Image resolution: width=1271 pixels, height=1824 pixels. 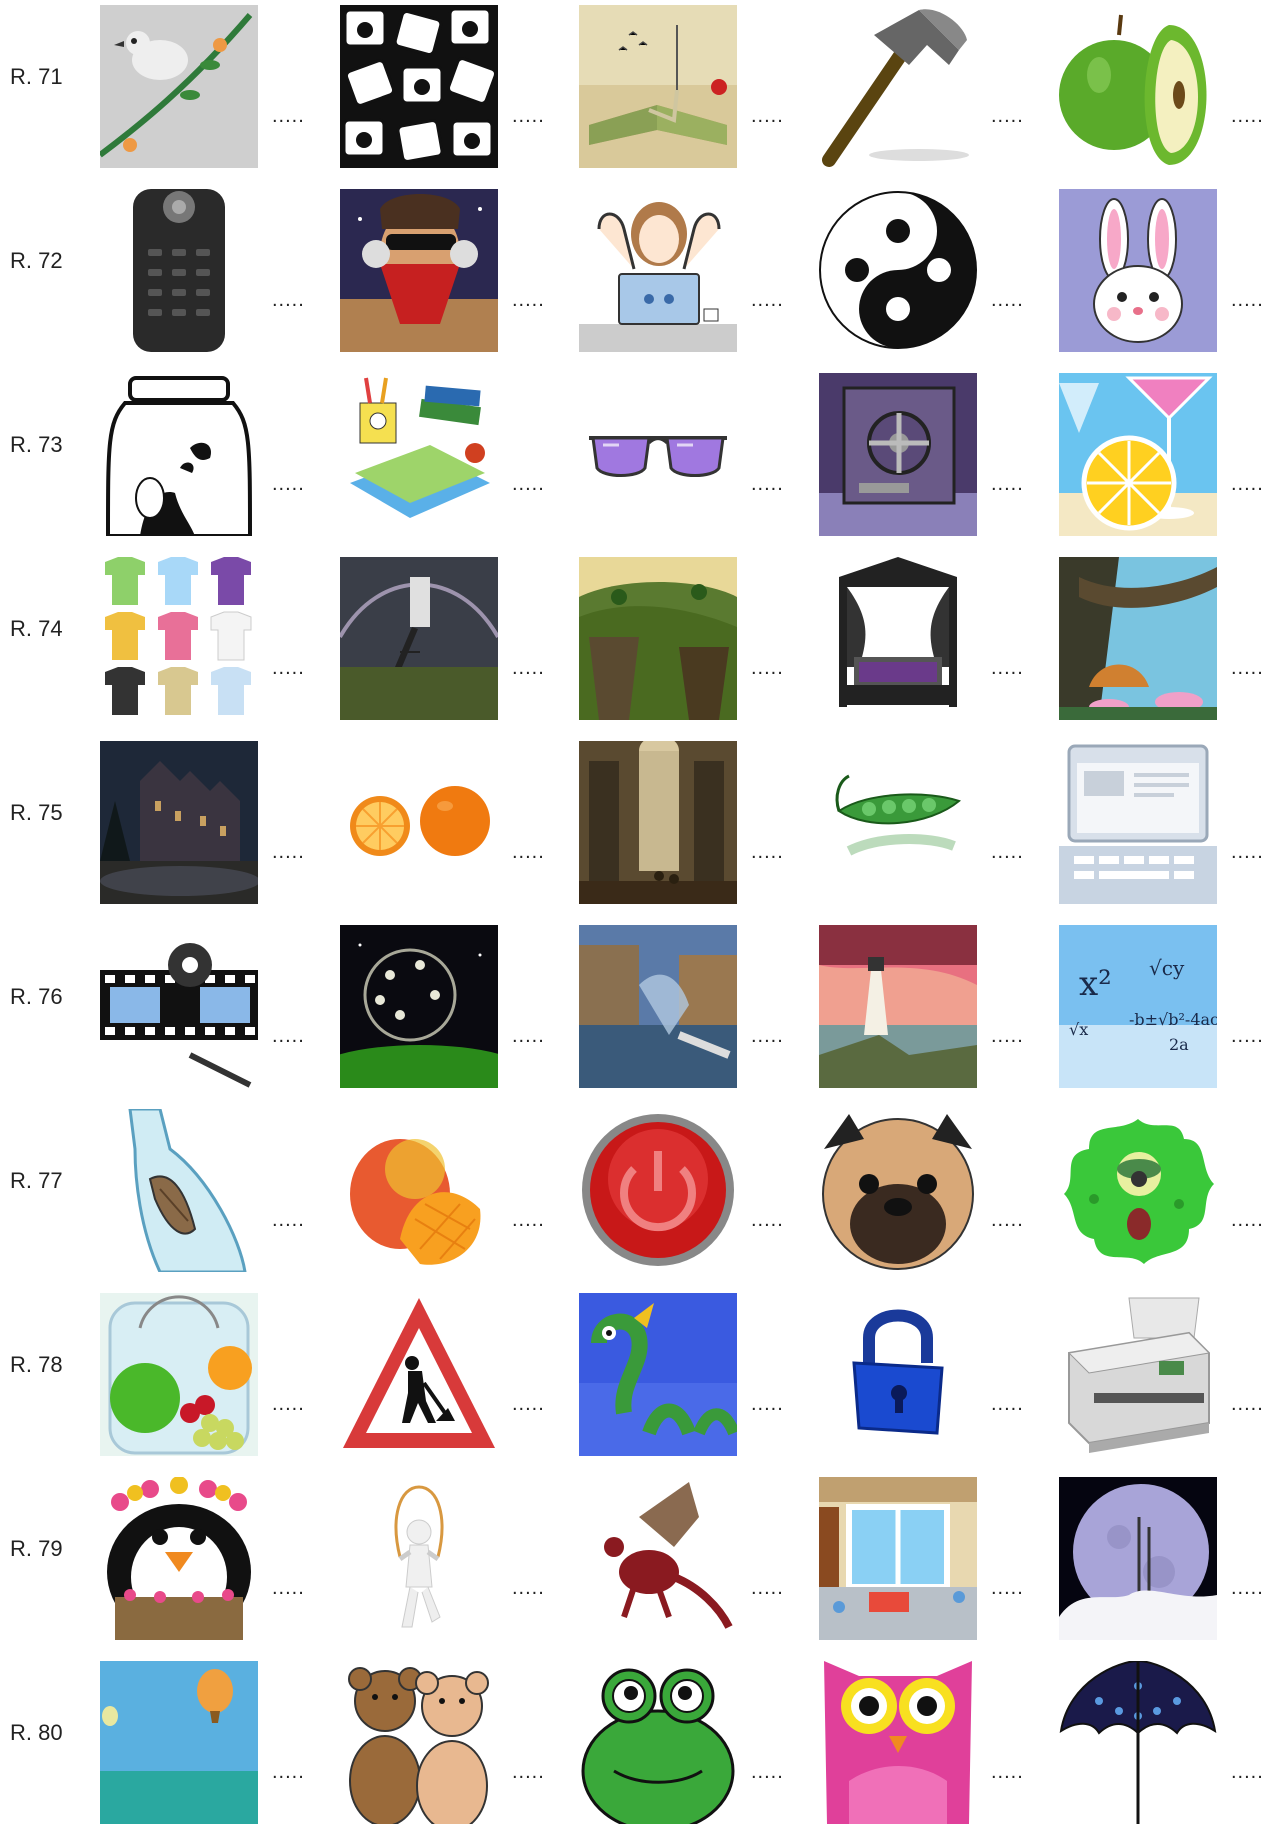 I want to click on bunny-face-icon, so click(x=1138, y=270).